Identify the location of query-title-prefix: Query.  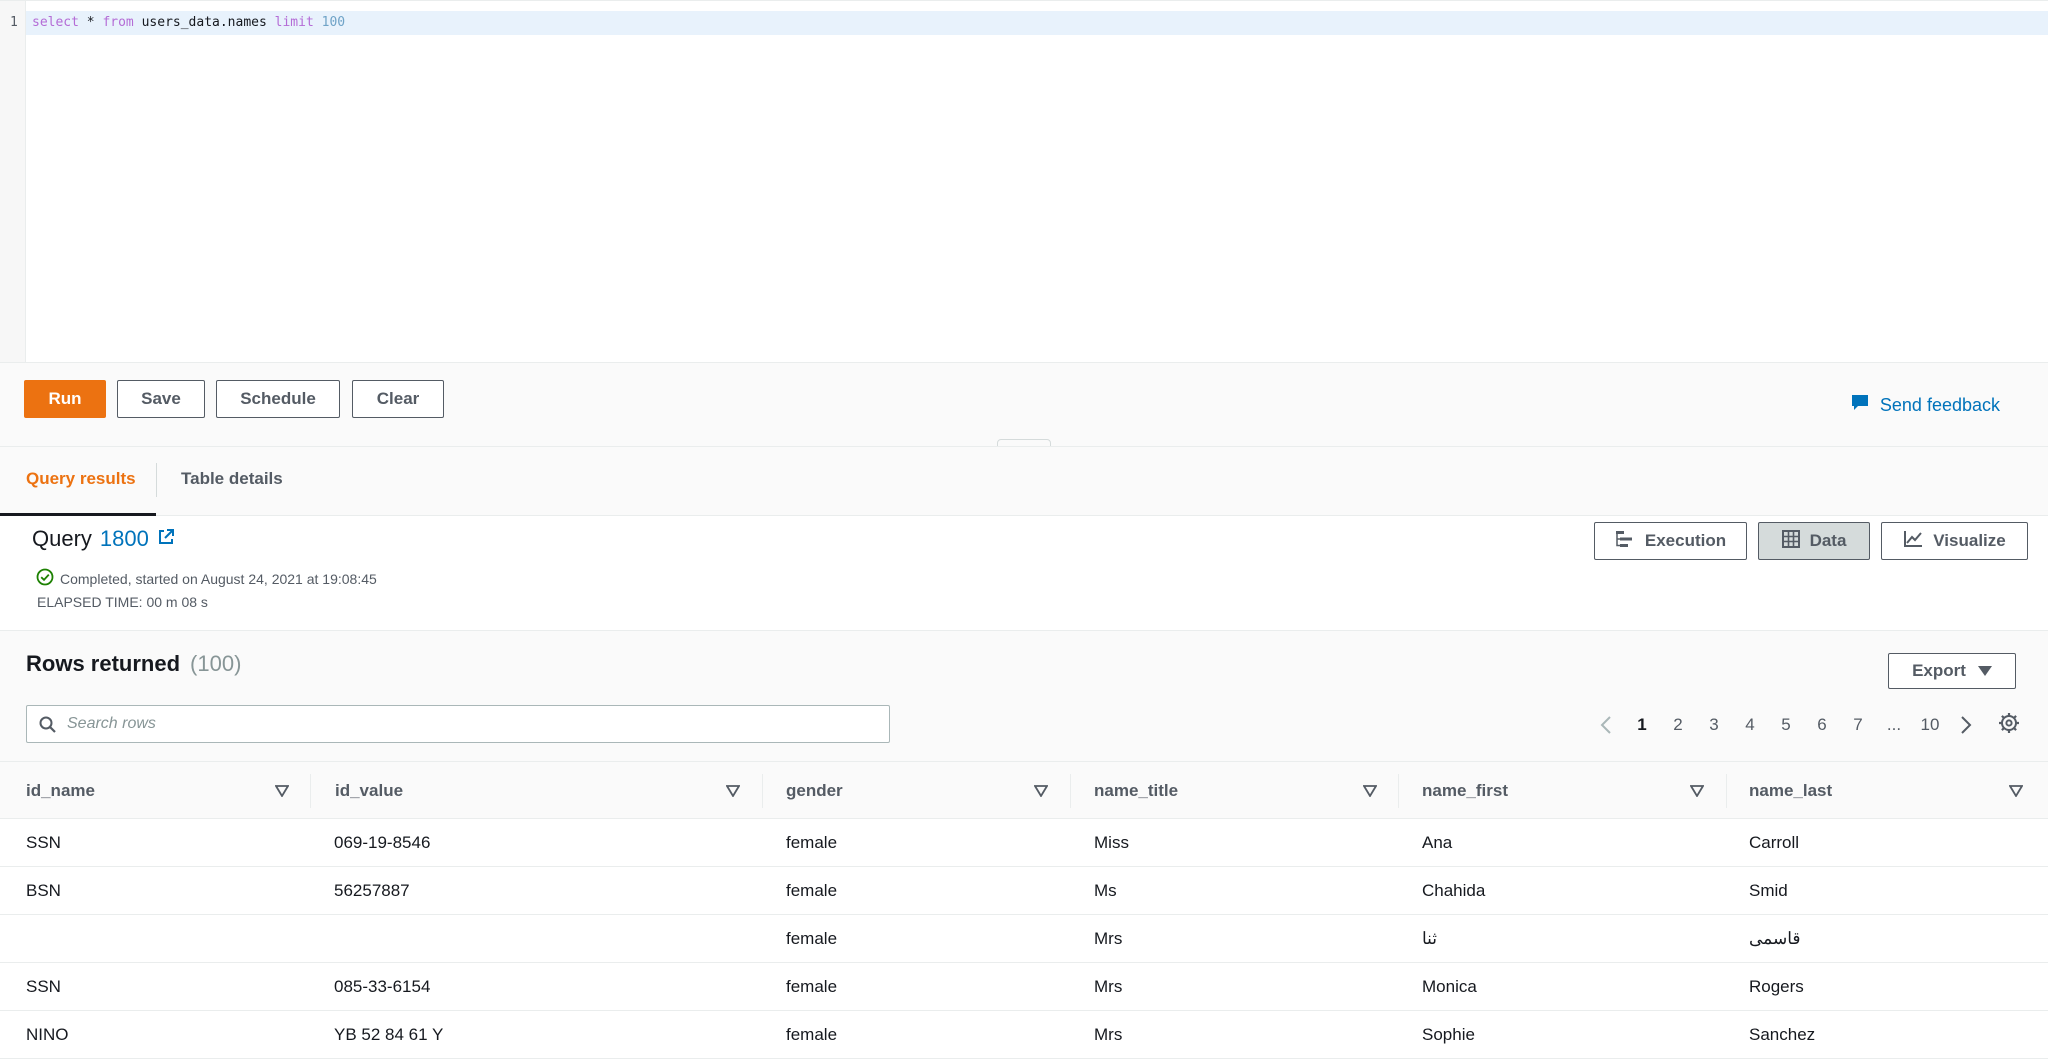
(62, 538).